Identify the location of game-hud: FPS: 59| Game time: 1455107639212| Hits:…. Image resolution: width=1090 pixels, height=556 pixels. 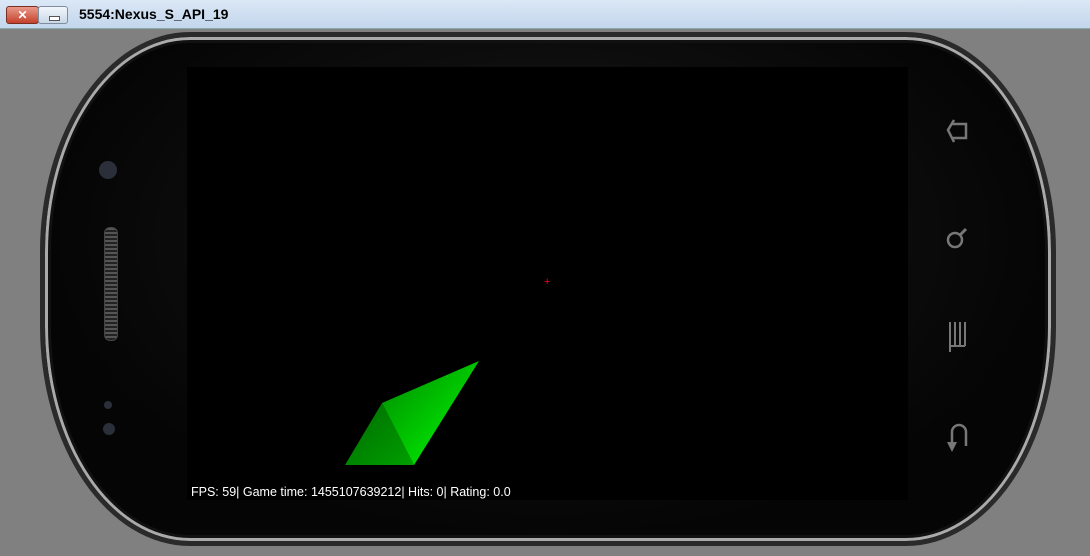
(351, 492).